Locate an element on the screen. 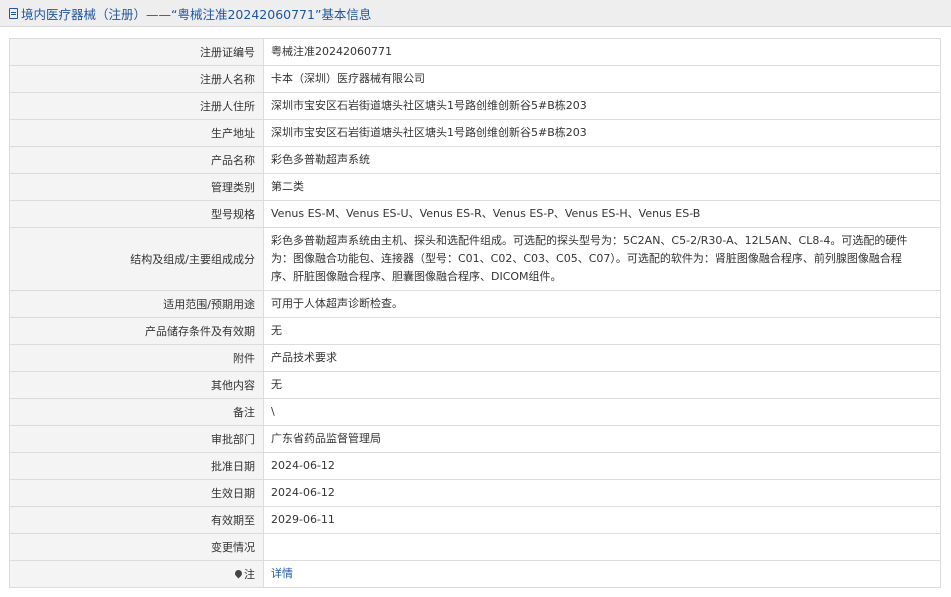 The image size is (951, 597). row-label: 产品储存条件及有效期 is located at coordinates (136, 331).